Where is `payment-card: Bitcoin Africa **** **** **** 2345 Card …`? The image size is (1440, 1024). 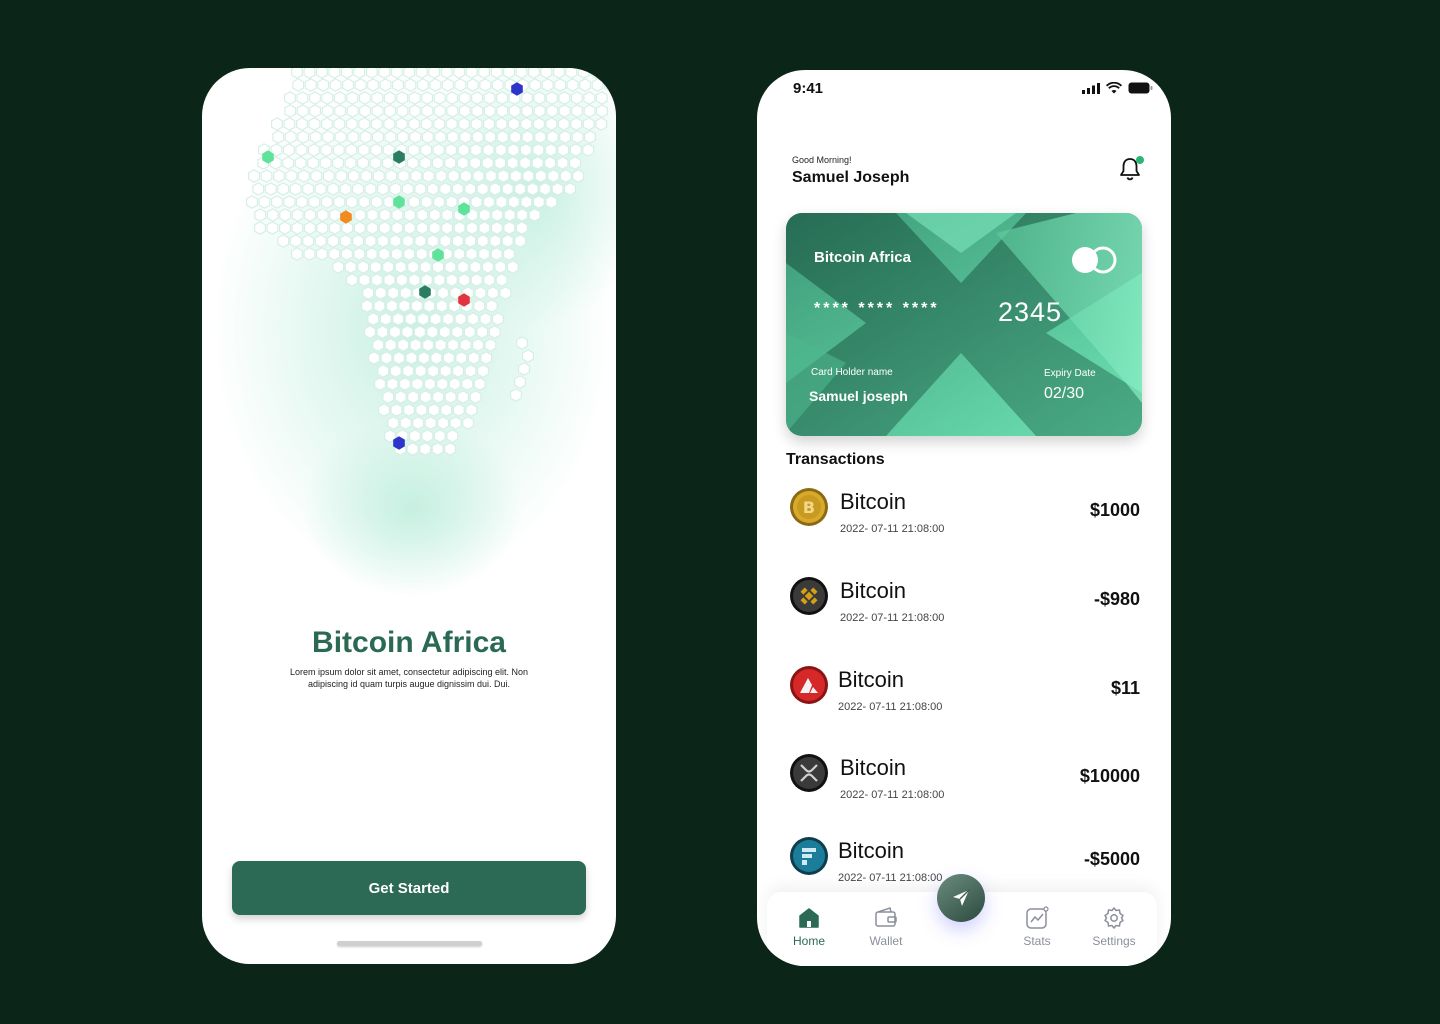
payment-card: Bitcoin Africa **** **** **** 2345 Card … is located at coordinates (964, 324).